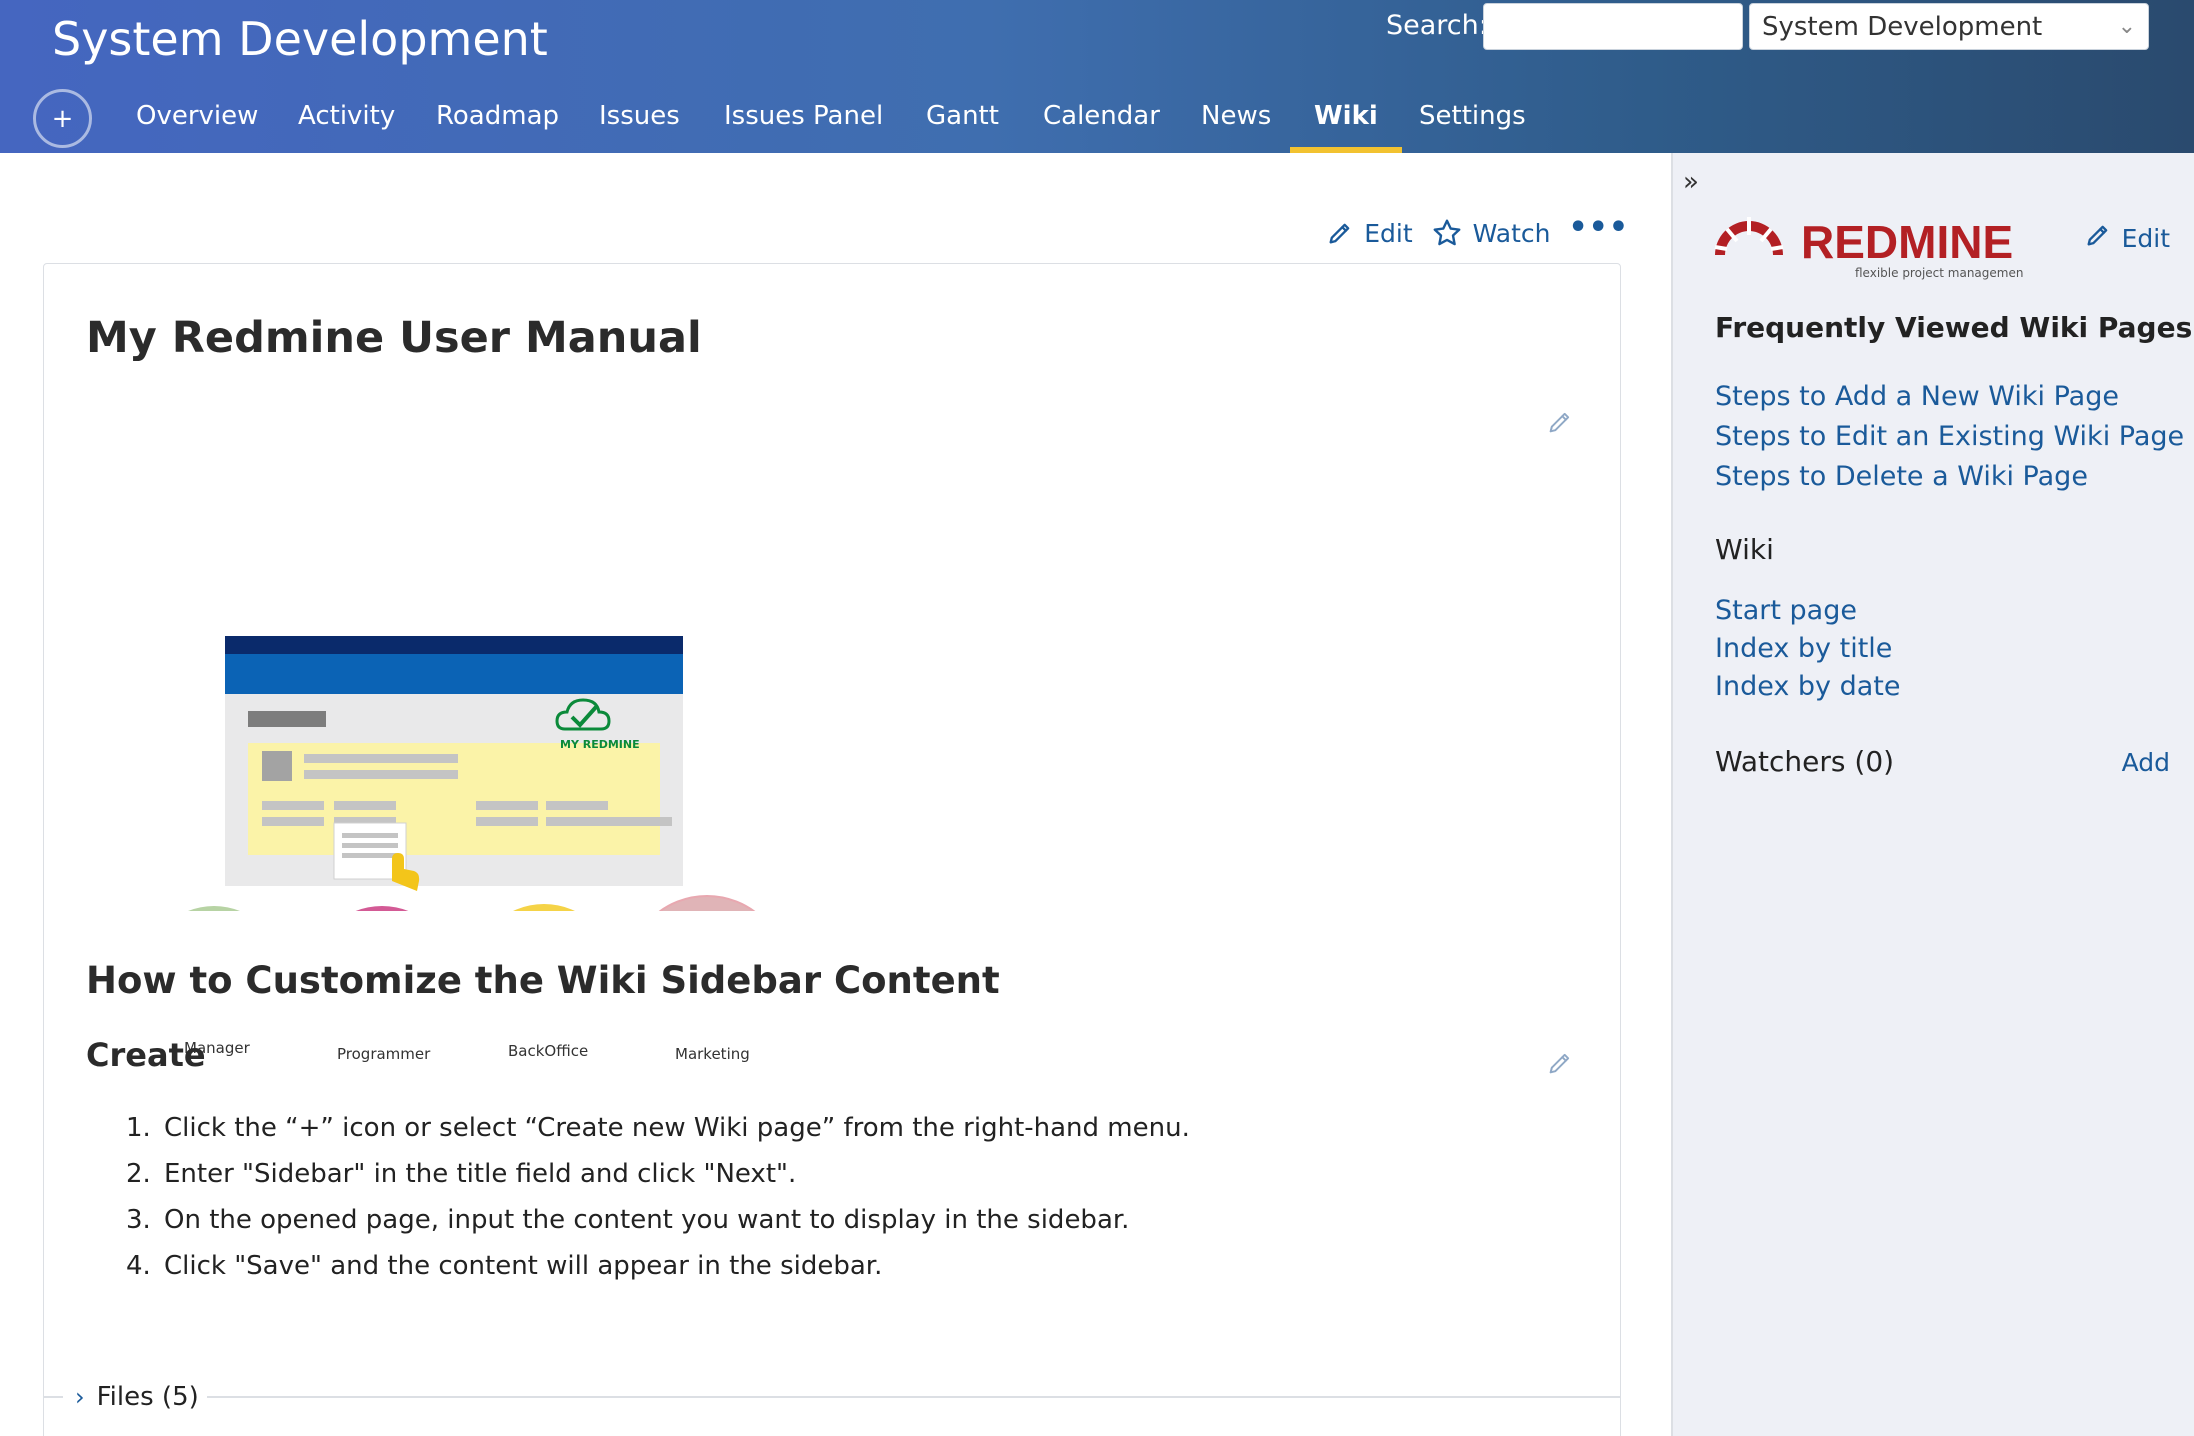 This screenshot has height=1436, width=2194. I want to click on chevron-down-icon: ⌄, so click(2126, 26).